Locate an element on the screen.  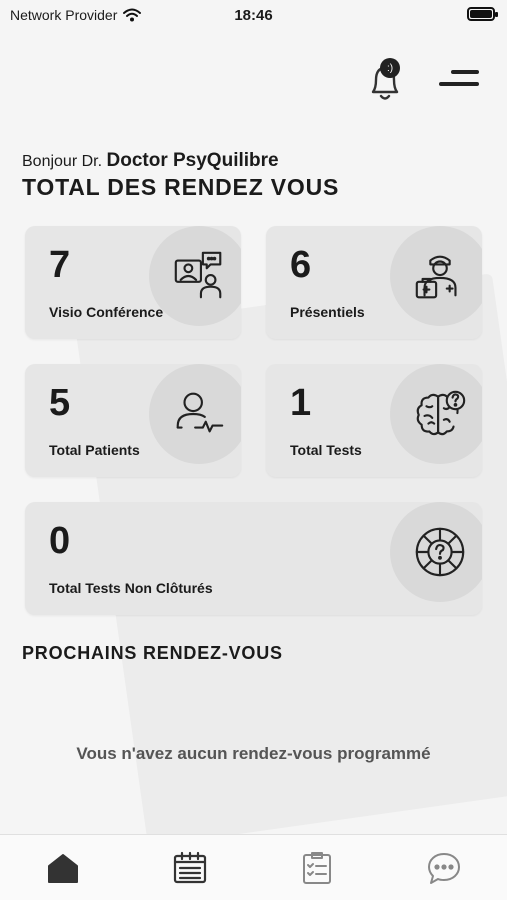
card-value: 5 is located at coordinates (60, 403).